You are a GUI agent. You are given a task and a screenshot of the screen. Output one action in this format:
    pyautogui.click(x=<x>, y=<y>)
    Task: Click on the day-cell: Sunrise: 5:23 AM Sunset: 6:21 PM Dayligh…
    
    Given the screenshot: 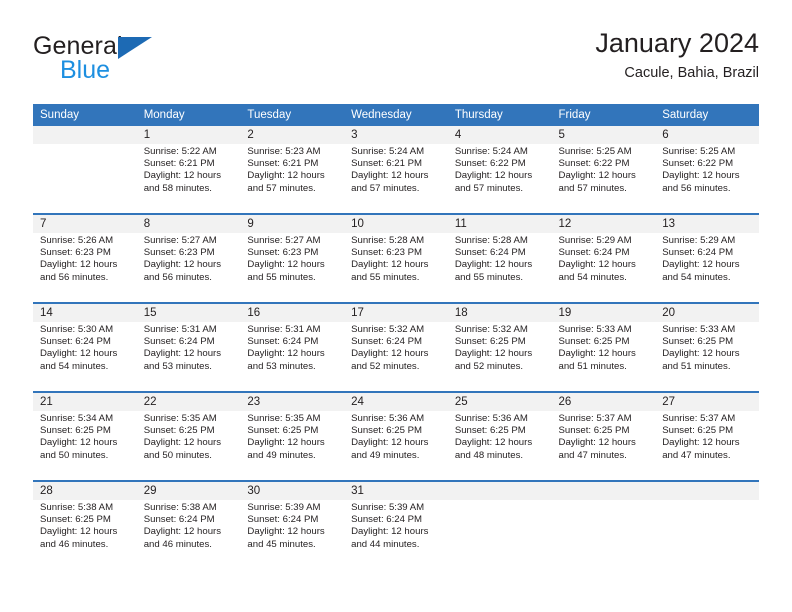 What is the action you would take?
    pyautogui.click(x=292, y=178)
    